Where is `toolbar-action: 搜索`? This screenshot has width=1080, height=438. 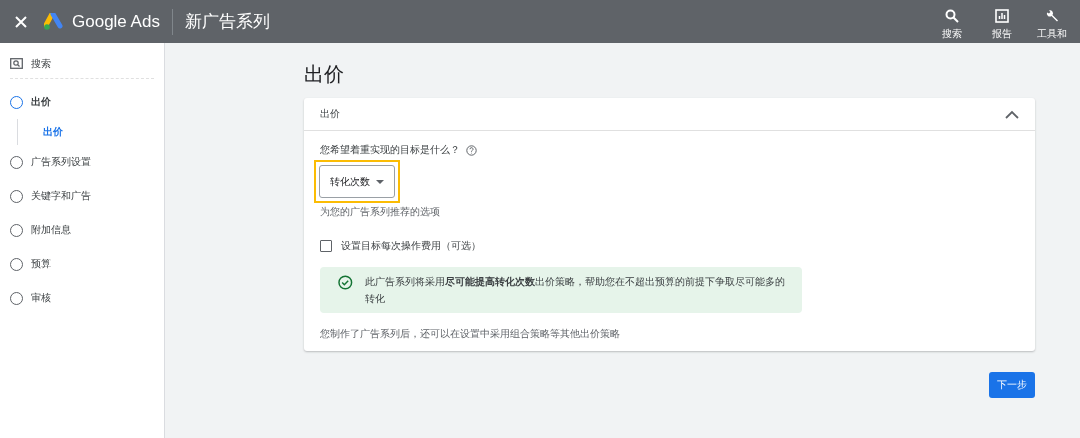 toolbar-action: 搜索 is located at coordinates (952, 21).